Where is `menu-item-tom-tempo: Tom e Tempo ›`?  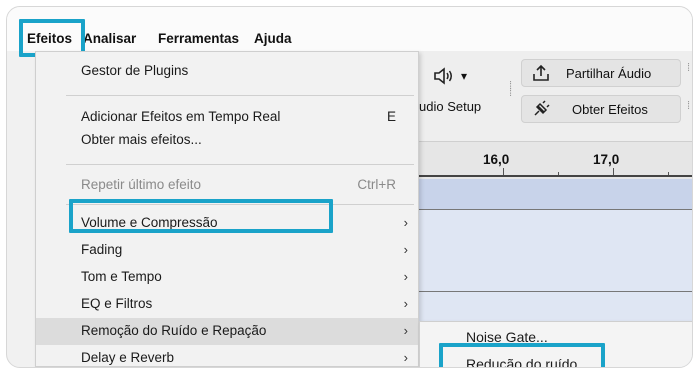 menu-item-tom-tempo: Tom e Tempo › is located at coordinates (227, 277).